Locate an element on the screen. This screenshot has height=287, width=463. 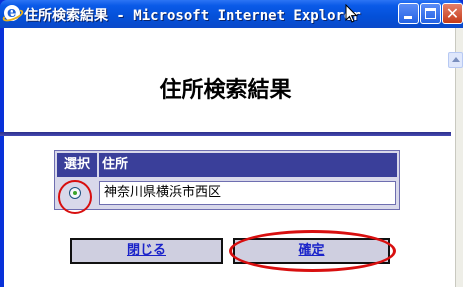
confirm-highlight-circle is located at coordinates (312, 251).